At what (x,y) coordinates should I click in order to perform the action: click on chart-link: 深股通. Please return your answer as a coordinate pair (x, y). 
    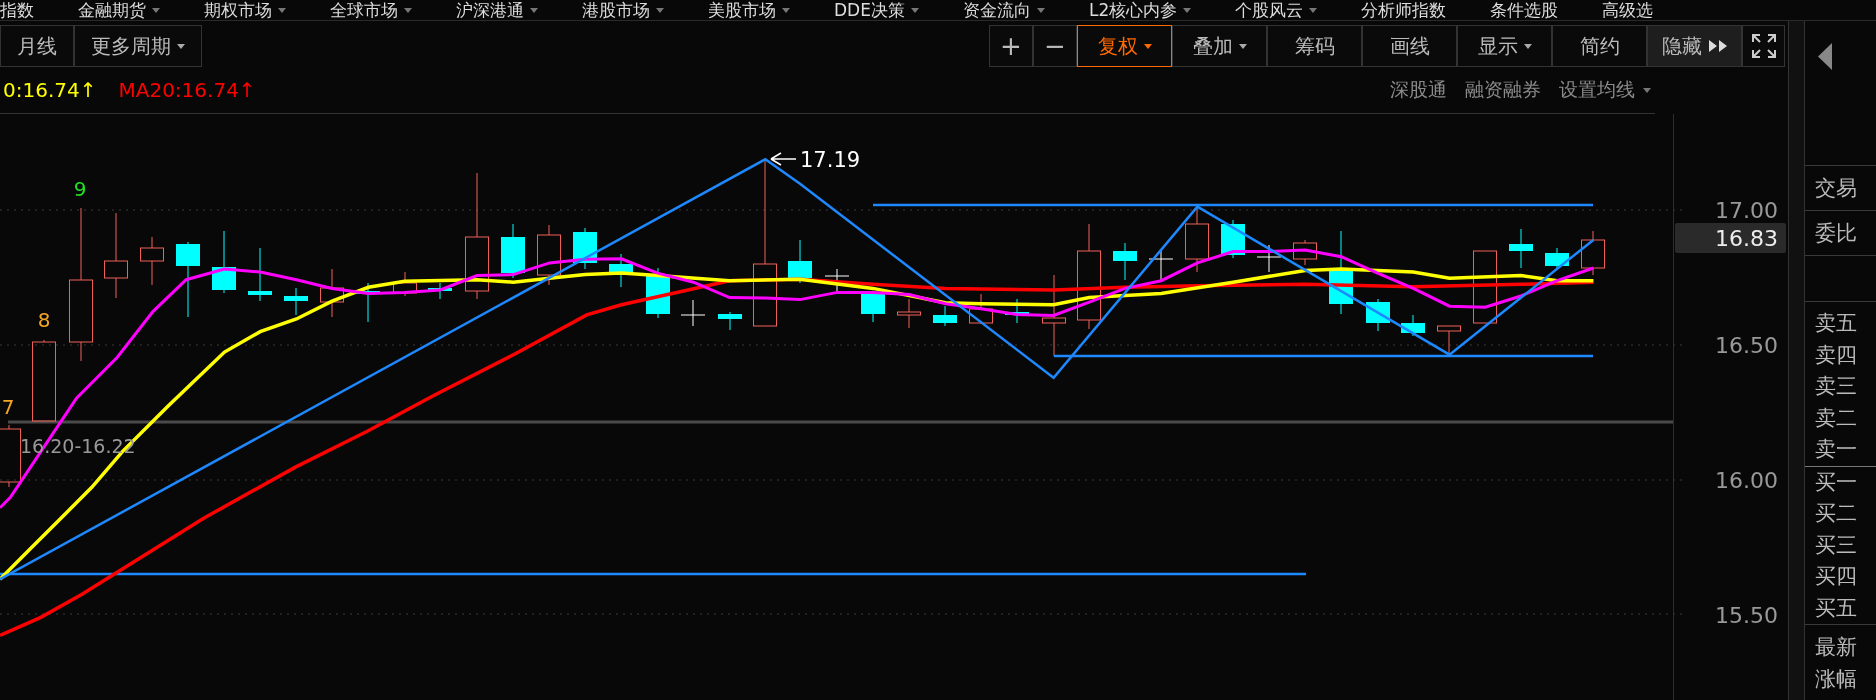
    Looking at the image, I should click on (1418, 90).